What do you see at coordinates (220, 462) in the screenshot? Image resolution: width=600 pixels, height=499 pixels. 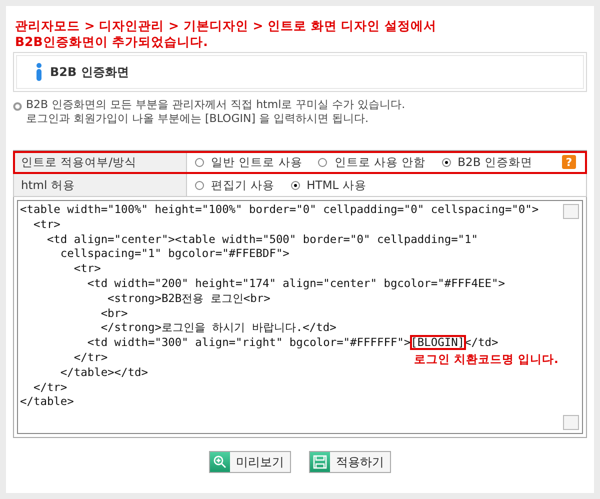 I see `magnifier-icon` at bounding box center [220, 462].